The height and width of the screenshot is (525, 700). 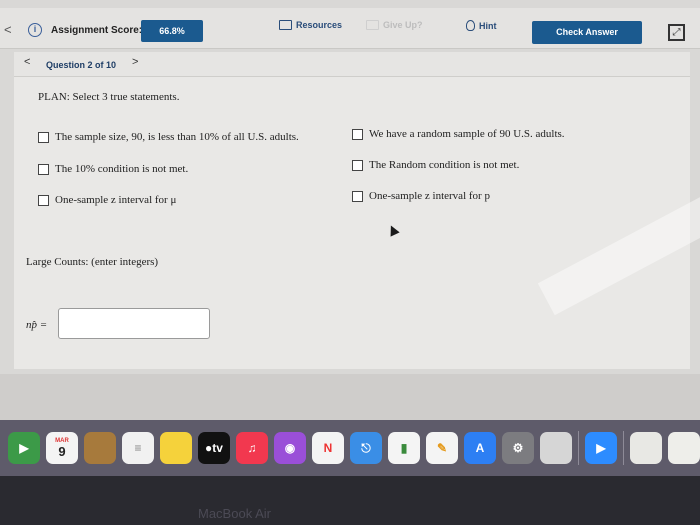 I want to click on give-up-button: Give Up?, so click(x=394, y=25).